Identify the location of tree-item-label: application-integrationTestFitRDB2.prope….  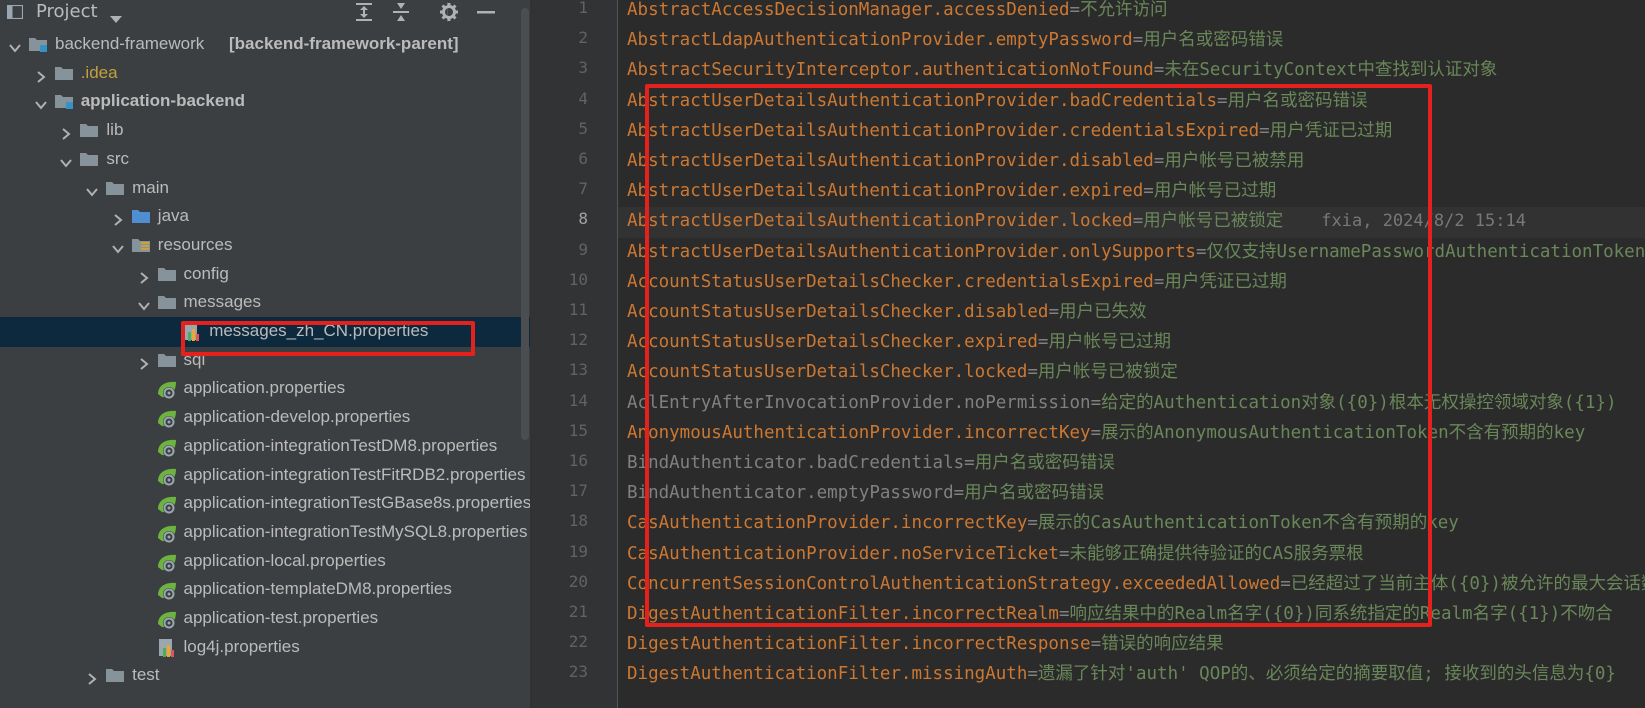
(354, 474).